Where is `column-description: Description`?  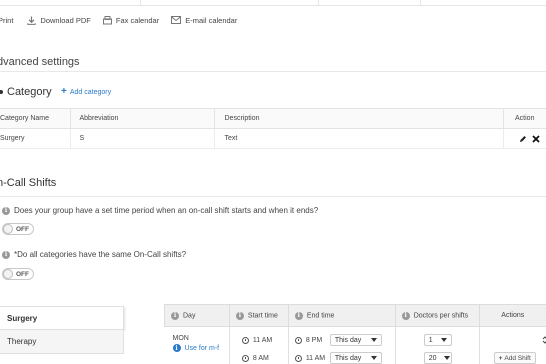
column-description: Description is located at coordinates (359, 118).